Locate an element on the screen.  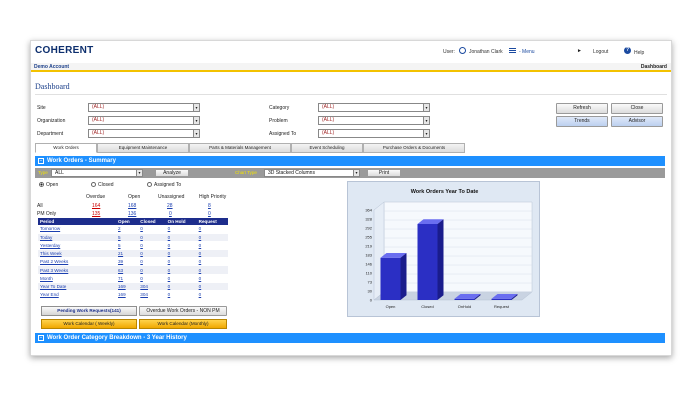
work-calendar-monthly-button: Work Calendar (Monthly) is located at coordinates (183, 324).